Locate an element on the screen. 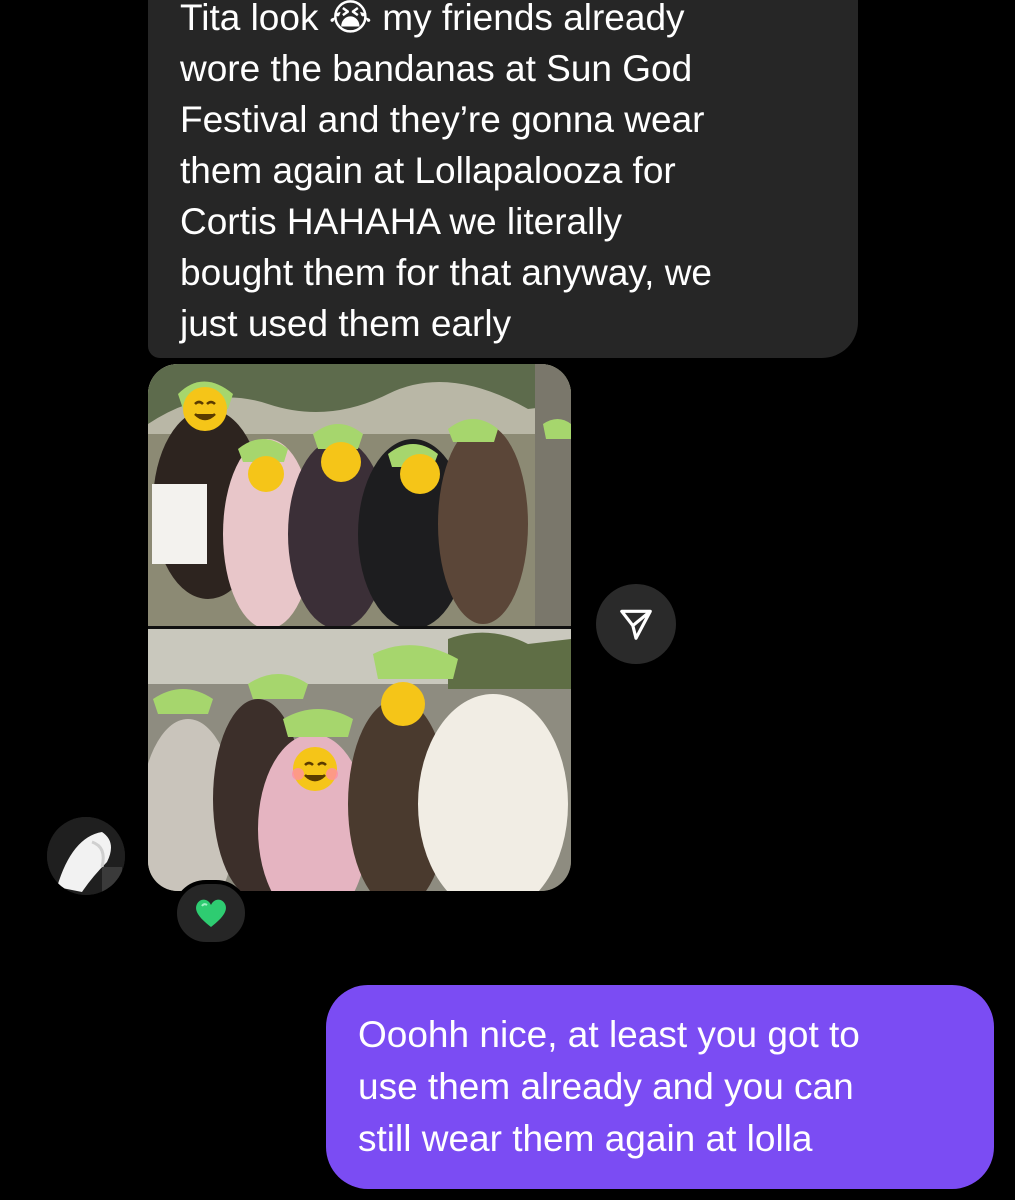 The width and height of the screenshot is (1015, 1200). photo-bottom-image is located at coordinates (359, 760).